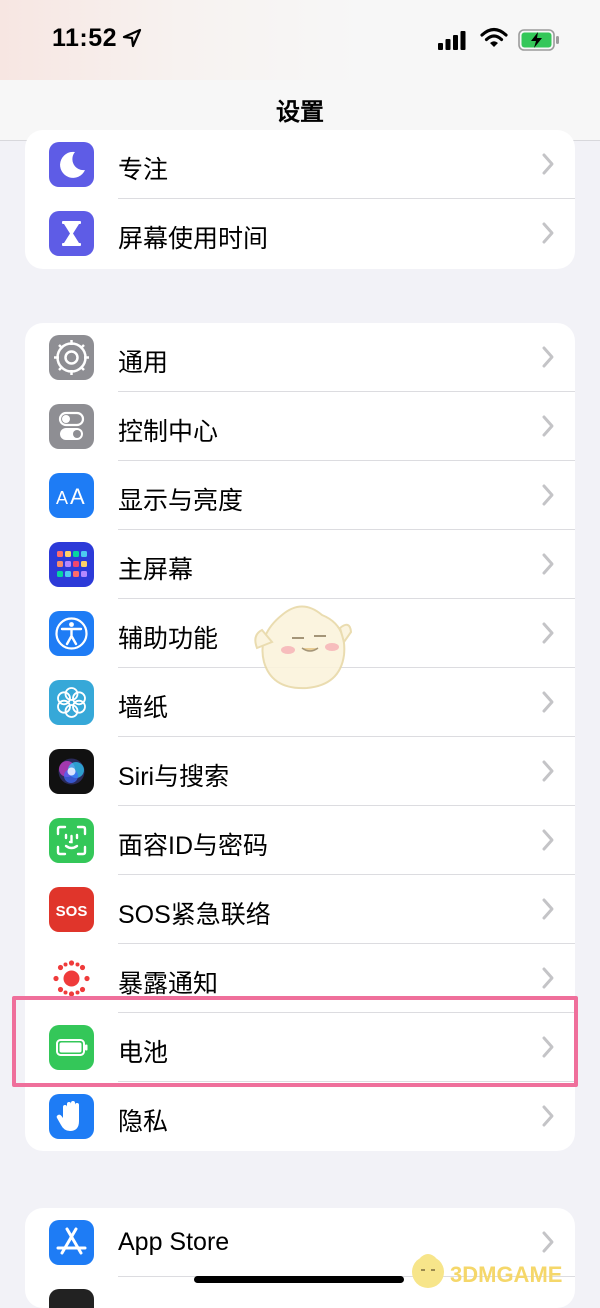  I want to click on settings-row-focus: 专注, so click(300, 164).